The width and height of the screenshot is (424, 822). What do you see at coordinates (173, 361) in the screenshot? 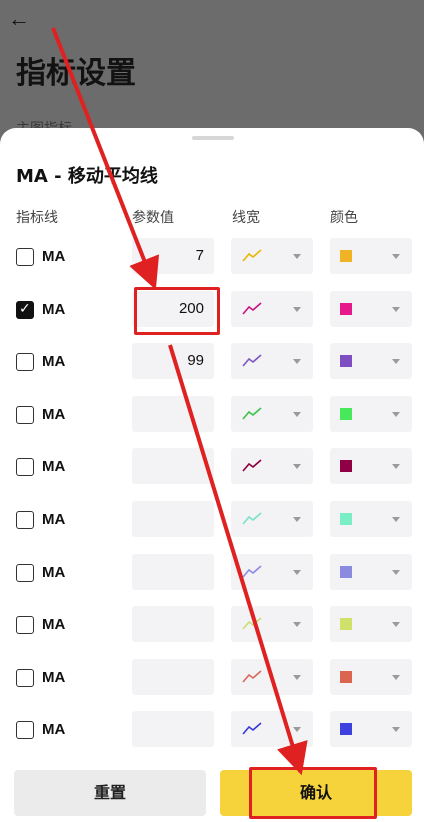
I see `param-input: 99` at bounding box center [173, 361].